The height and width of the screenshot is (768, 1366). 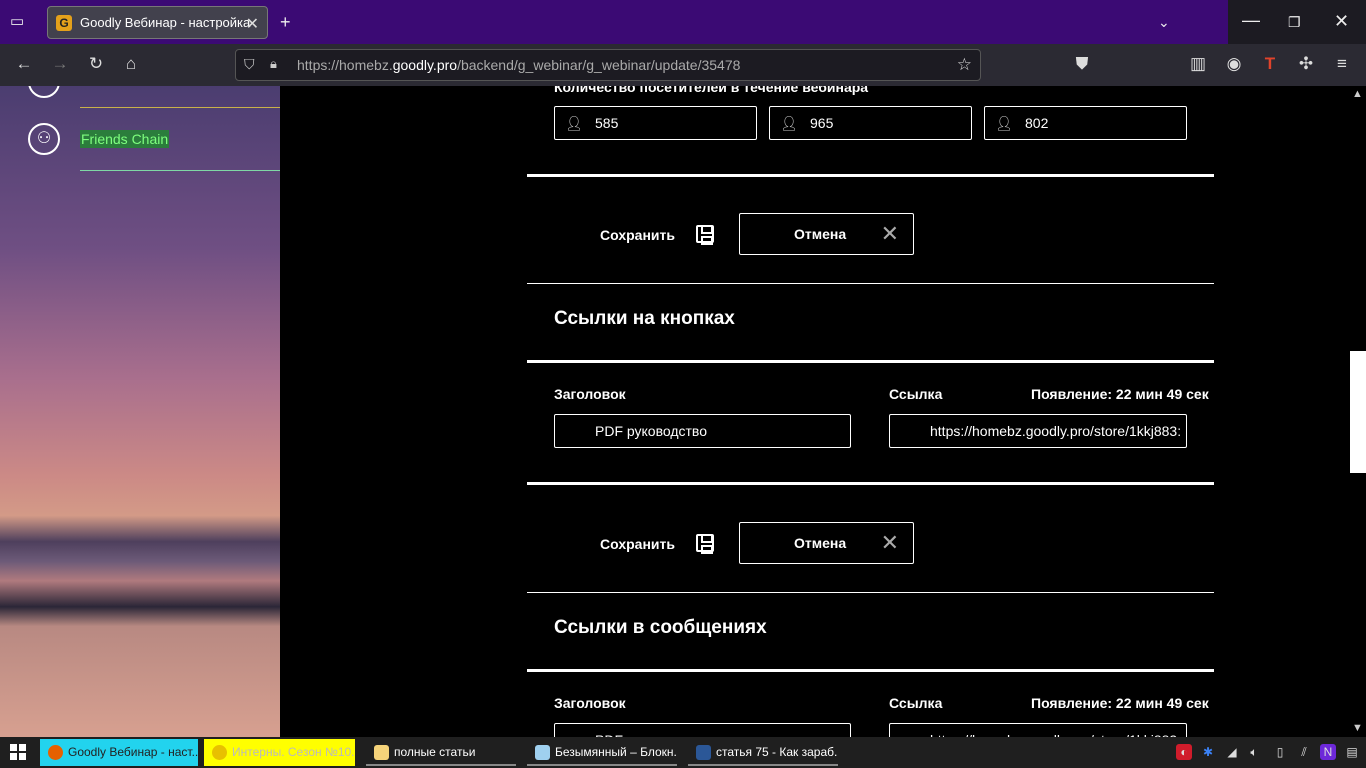 What do you see at coordinates (44, 92) in the screenshot?
I see `sidebar-icon-top` at bounding box center [44, 92].